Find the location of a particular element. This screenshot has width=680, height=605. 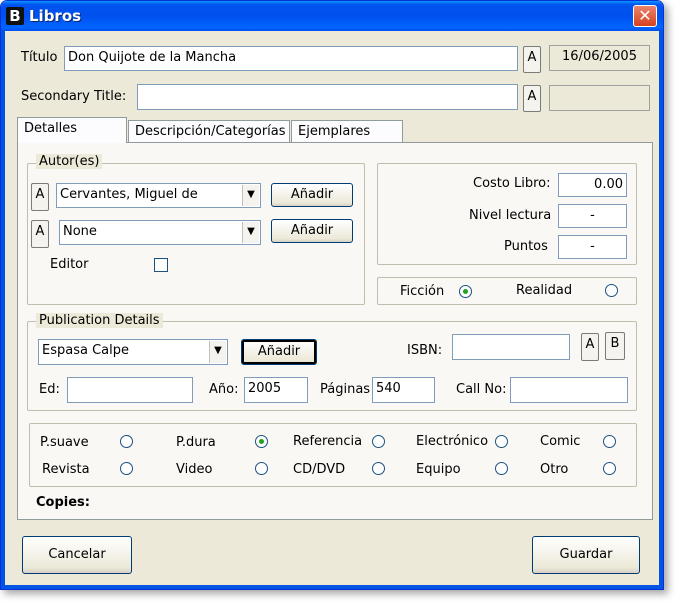

editor-label: Editor is located at coordinates (69, 264).